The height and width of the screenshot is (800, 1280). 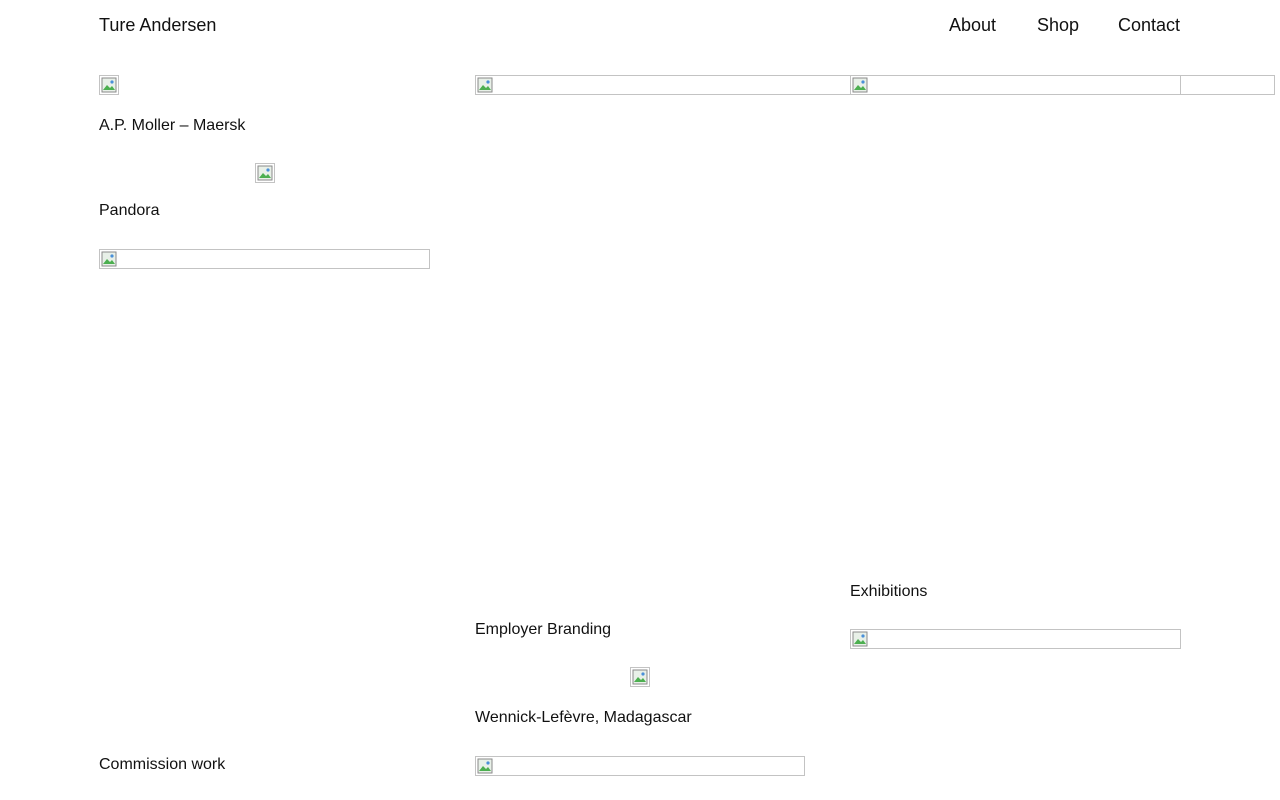 I want to click on project-image-right, so click(x=1015, y=639).